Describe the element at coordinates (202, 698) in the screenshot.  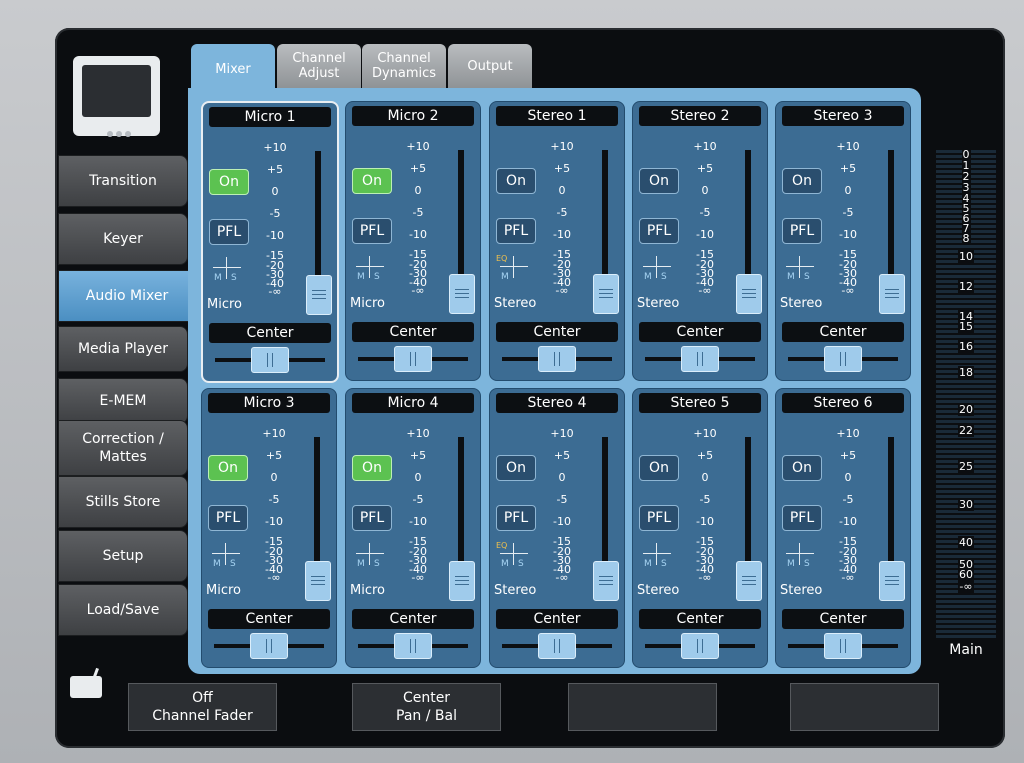
I see `soft-key-line1: Off` at that location.